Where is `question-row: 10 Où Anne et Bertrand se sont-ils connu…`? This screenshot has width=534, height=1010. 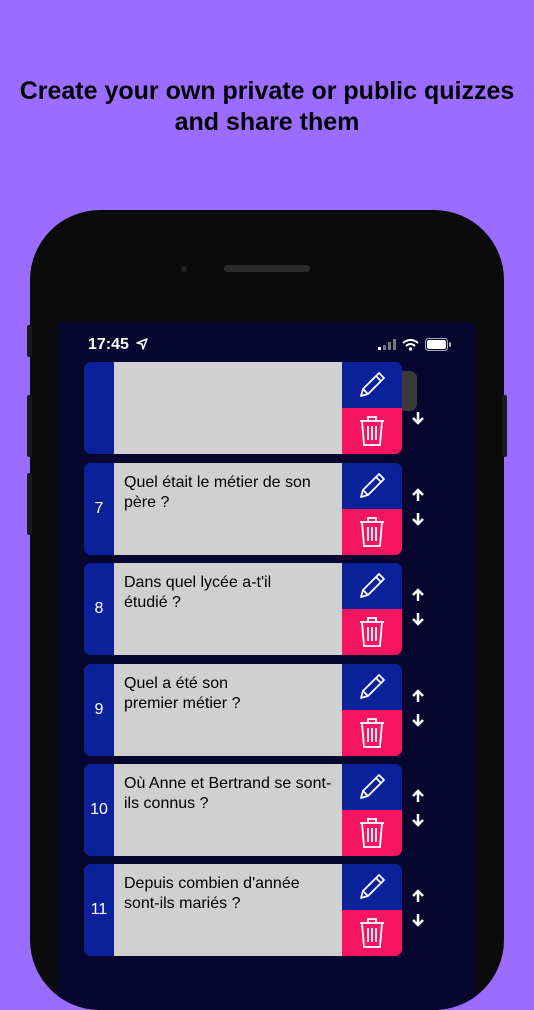 question-row: 10 Où Anne et Bertrand se sont-ils connu… is located at coordinates (264, 810).